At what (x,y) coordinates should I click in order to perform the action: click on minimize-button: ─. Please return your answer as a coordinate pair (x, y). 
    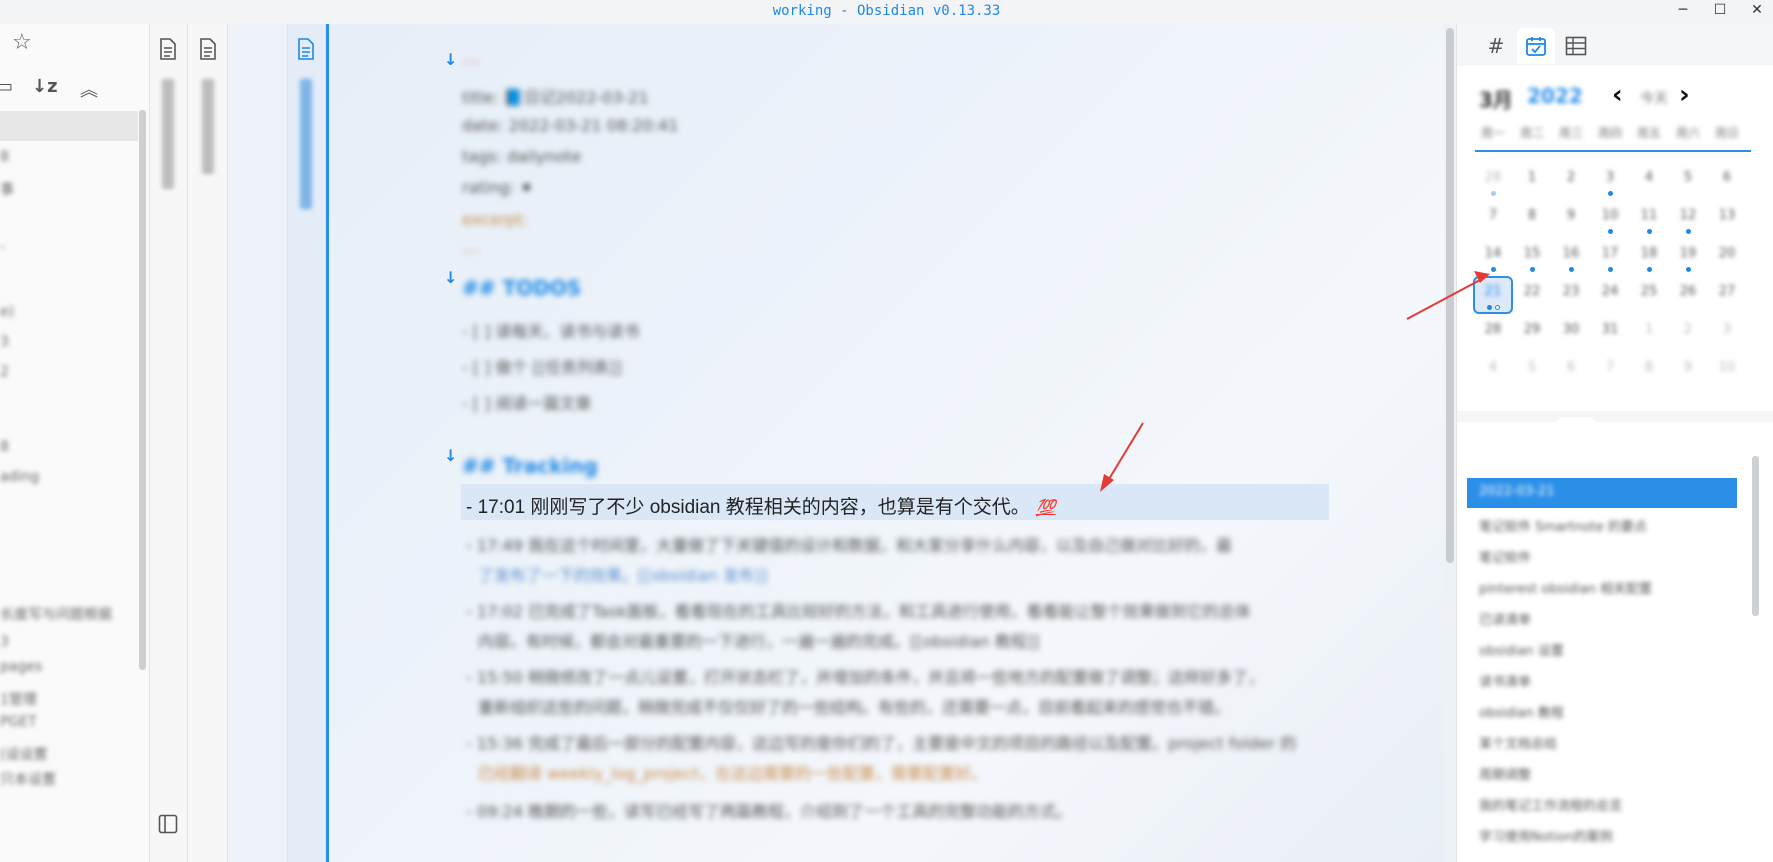
    Looking at the image, I should click on (1683, 10).